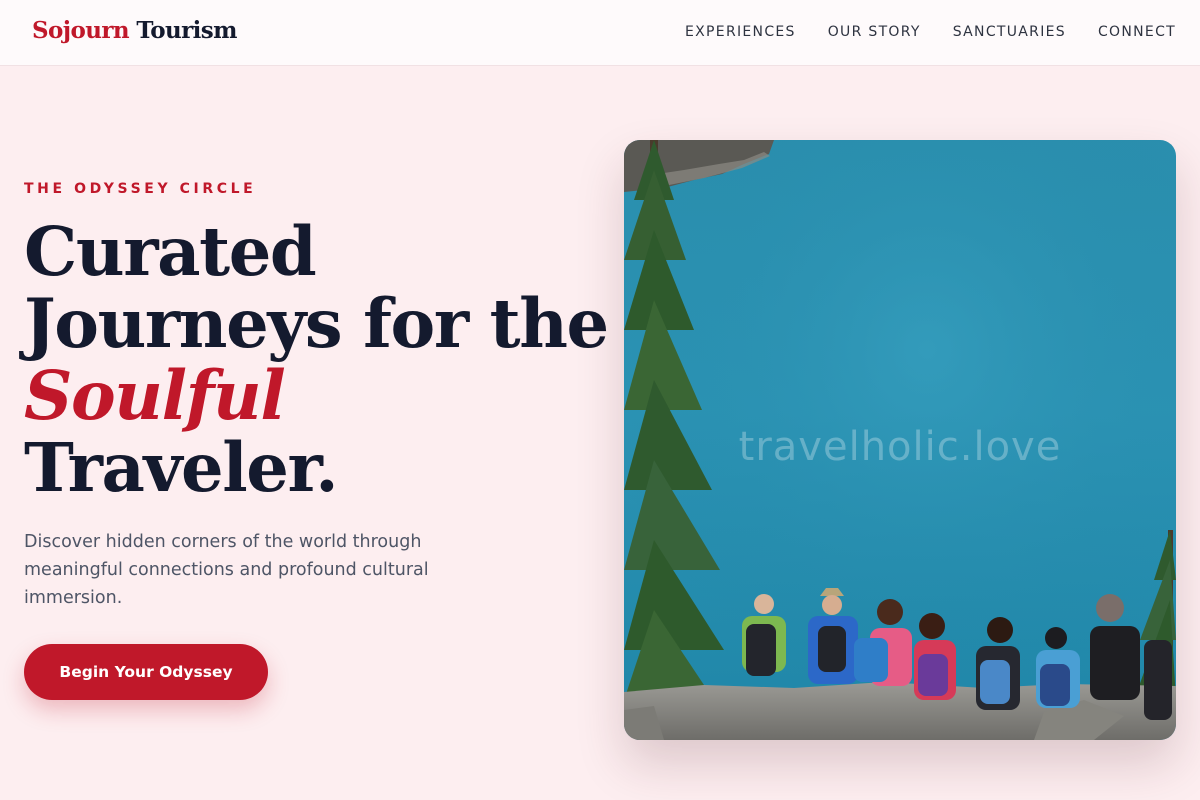  What do you see at coordinates (1137, 32) in the screenshot?
I see `nav-link-connect: CONNECT` at bounding box center [1137, 32].